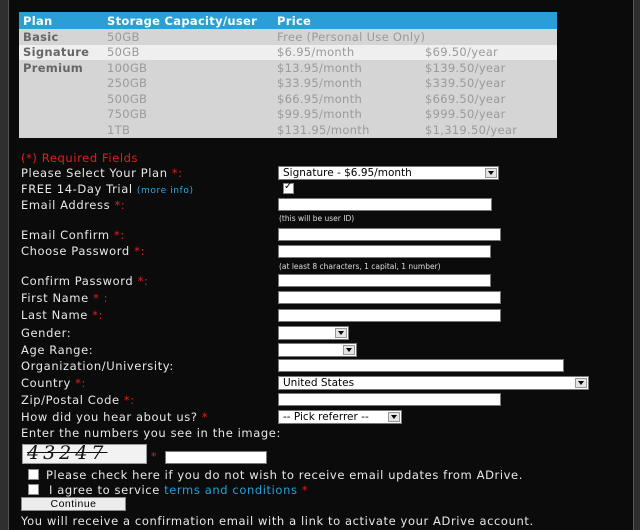  Describe the element at coordinates (61, 20) in the screenshot. I see `header-plan: Plan` at that location.